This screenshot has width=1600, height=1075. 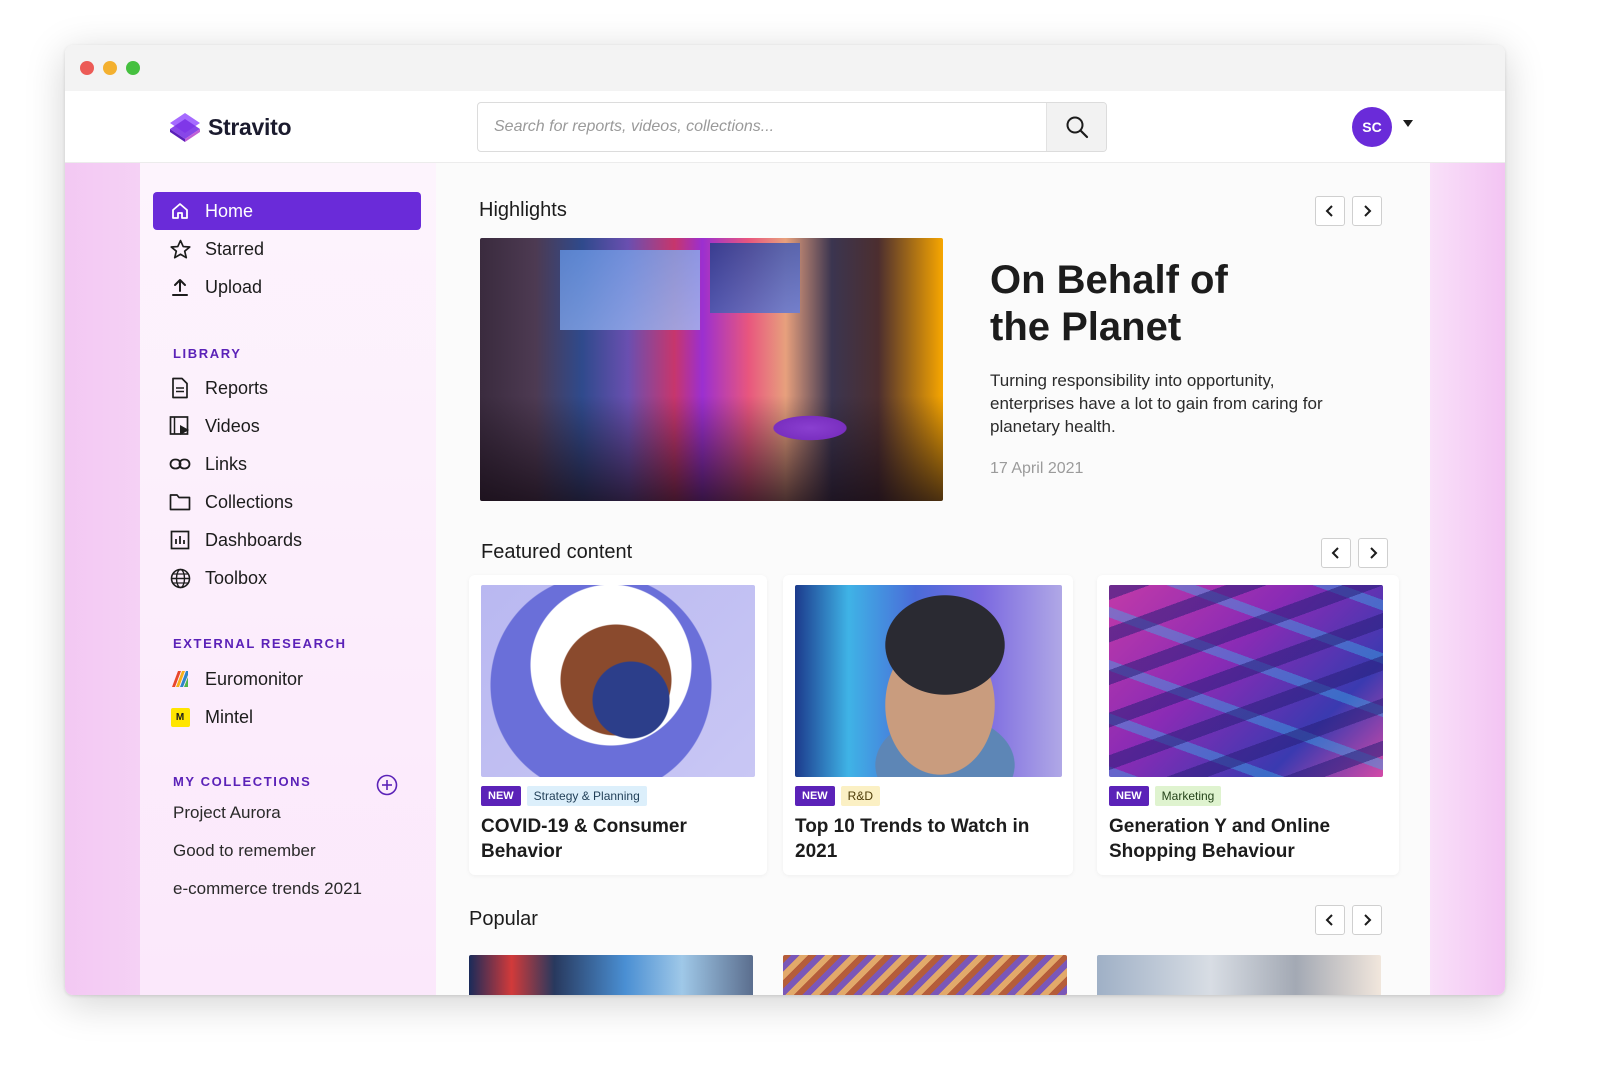 What do you see at coordinates (180, 578) in the screenshot?
I see `globe-icon` at bounding box center [180, 578].